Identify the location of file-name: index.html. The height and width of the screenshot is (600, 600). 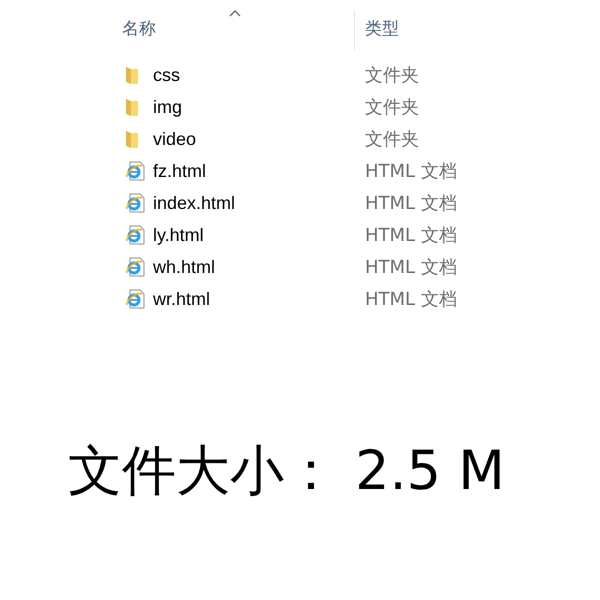
(259, 203).